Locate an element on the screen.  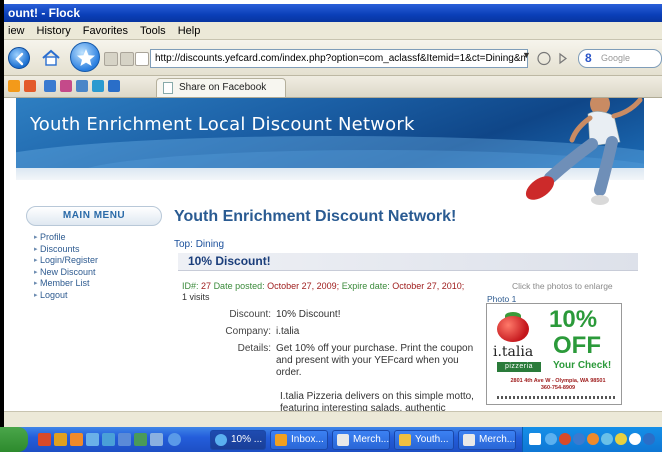
company-value: i.talia is located at coordinates (288, 331).